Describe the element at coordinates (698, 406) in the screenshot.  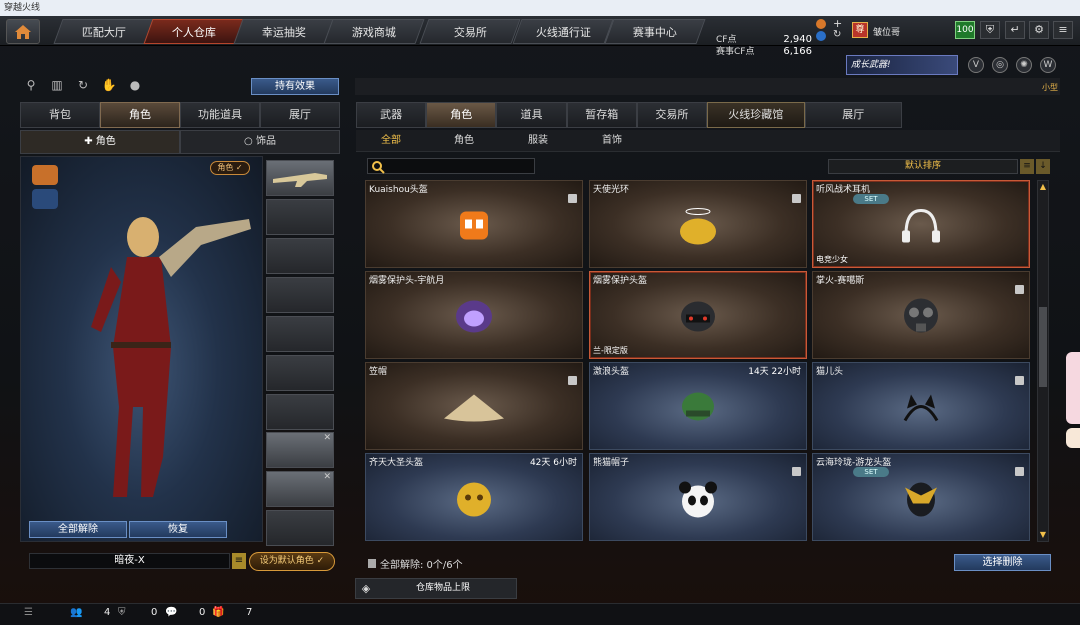
I see `item-card: 激浪头盔 14天 22小时` at that location.